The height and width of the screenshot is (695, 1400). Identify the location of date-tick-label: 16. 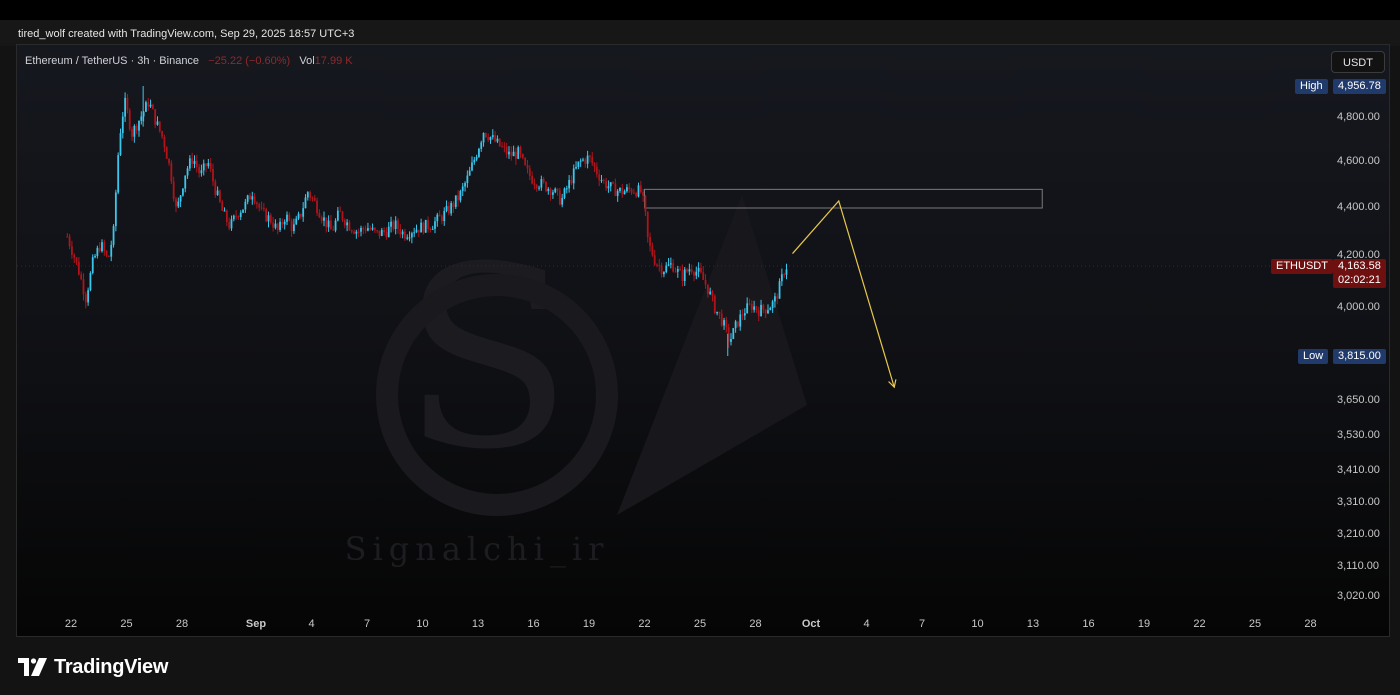
(533, 624).